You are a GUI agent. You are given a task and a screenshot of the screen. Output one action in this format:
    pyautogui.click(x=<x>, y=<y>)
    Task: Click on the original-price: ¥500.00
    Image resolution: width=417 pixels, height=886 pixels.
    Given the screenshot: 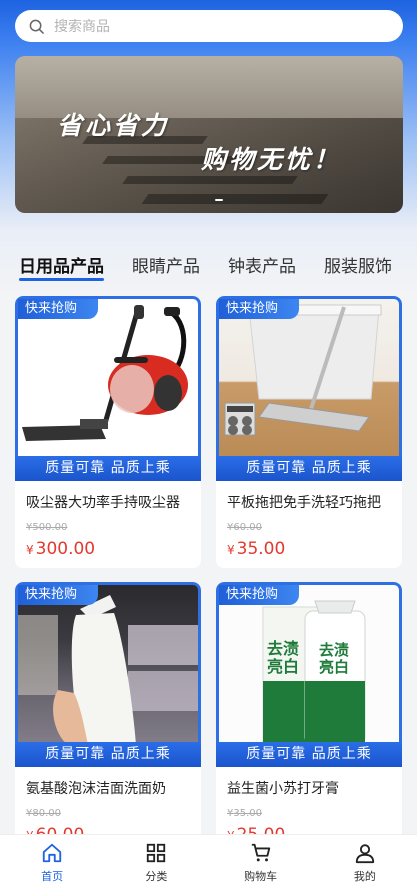 What is the action you would take?
    pyautogui.click(x=47, y=527)
    